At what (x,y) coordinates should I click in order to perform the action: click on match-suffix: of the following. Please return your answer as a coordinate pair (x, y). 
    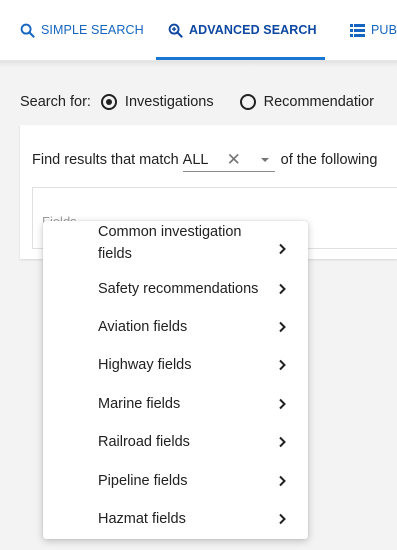
    Looking at the image, I should click on (329, 160).